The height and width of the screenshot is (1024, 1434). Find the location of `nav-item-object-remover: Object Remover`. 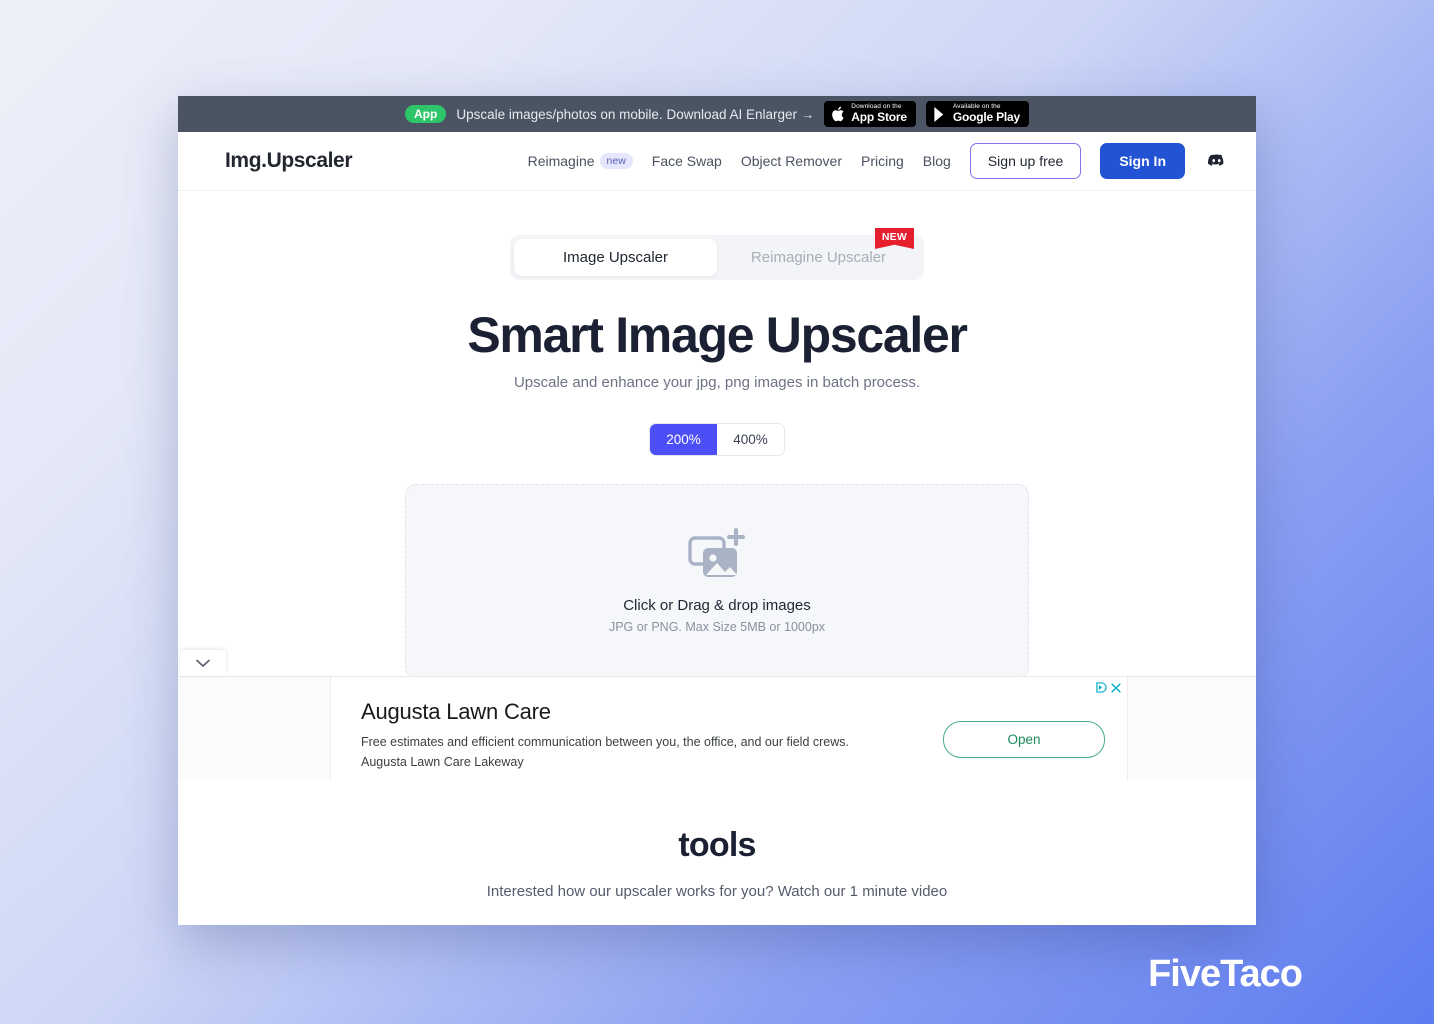

nav-item-object-remover: Object Remover is located at coordinates (791, 161).